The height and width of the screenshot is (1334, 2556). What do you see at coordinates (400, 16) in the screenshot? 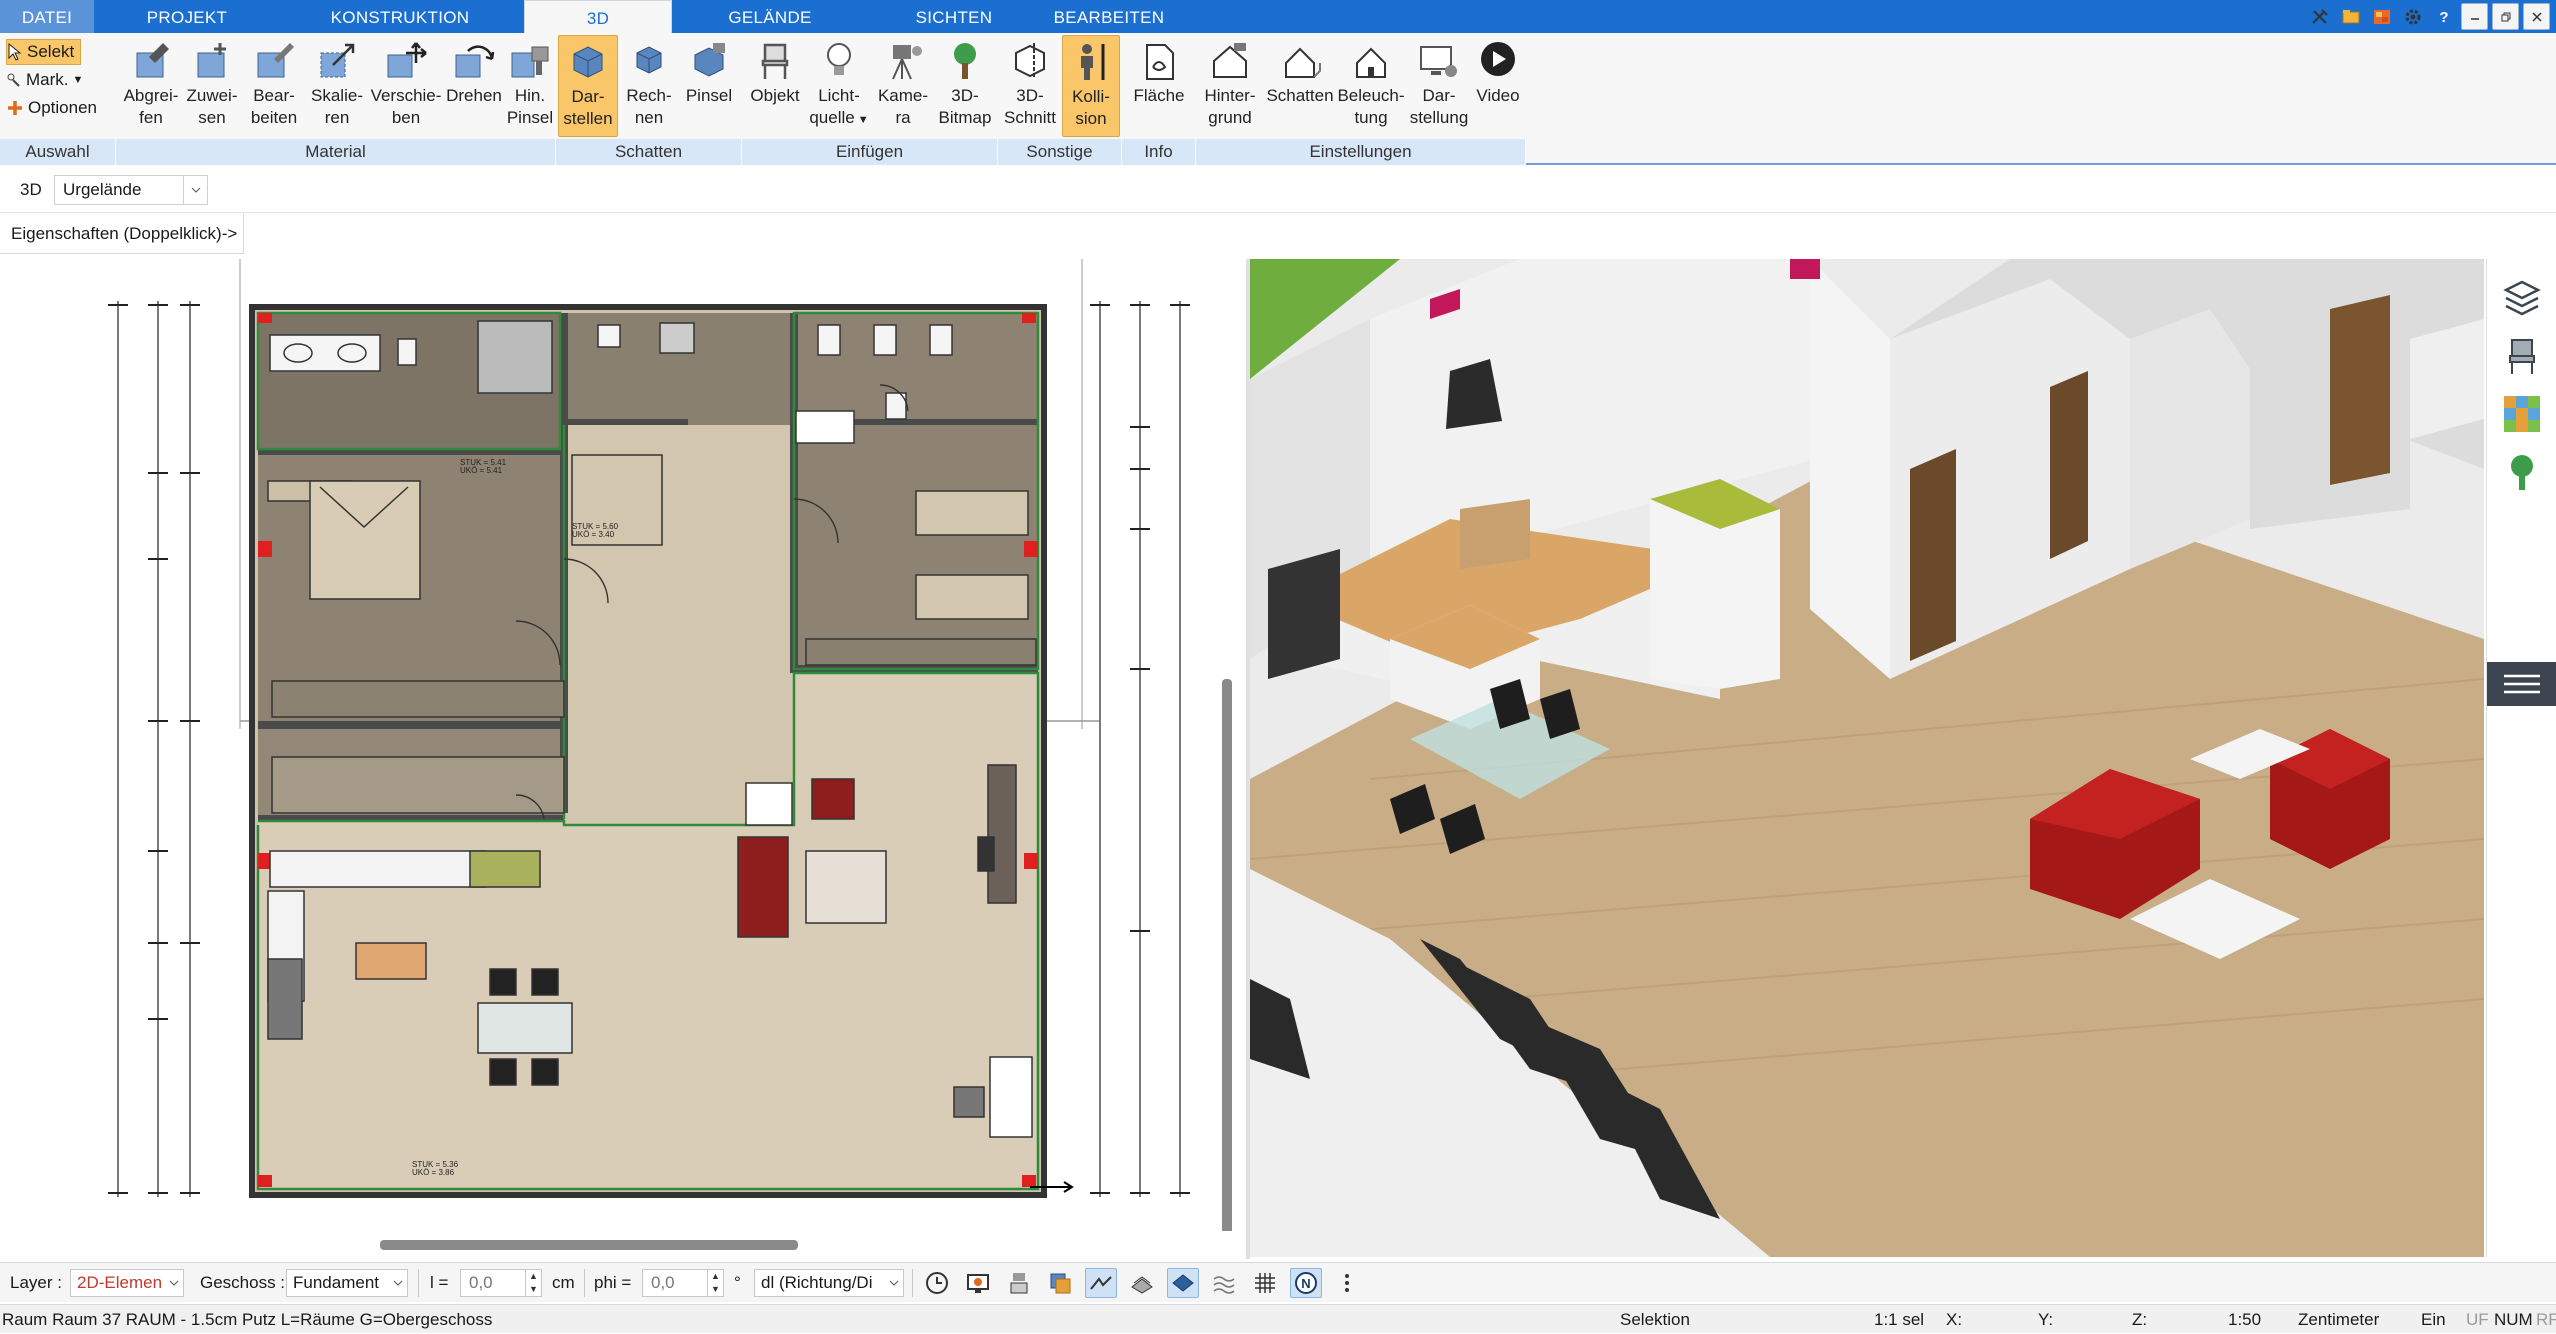
I see `tab-konstruktion: KONSTRUKTION` at bounding box center [400, 16].